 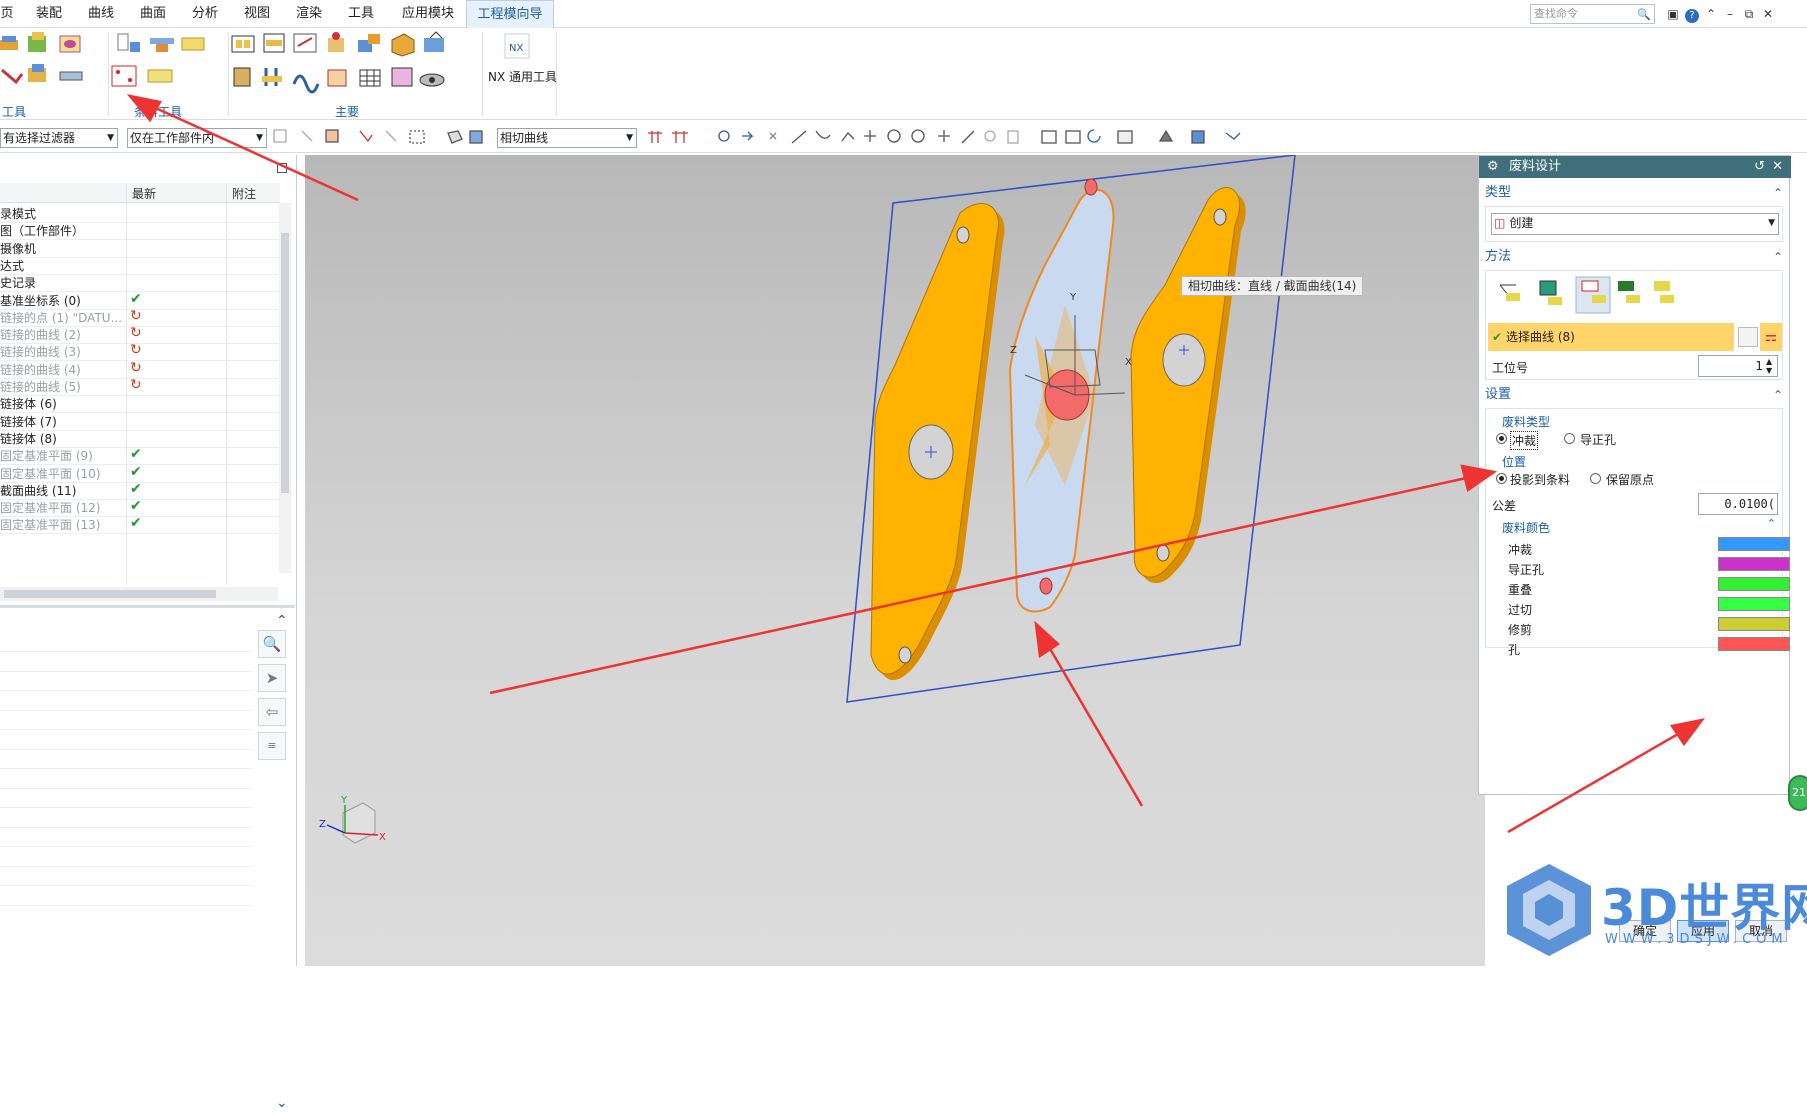 What do you see at coordinates (517, 46) in the screenshot?
I see `nx-tools-icon: NX` at bounding box center [517, 46].